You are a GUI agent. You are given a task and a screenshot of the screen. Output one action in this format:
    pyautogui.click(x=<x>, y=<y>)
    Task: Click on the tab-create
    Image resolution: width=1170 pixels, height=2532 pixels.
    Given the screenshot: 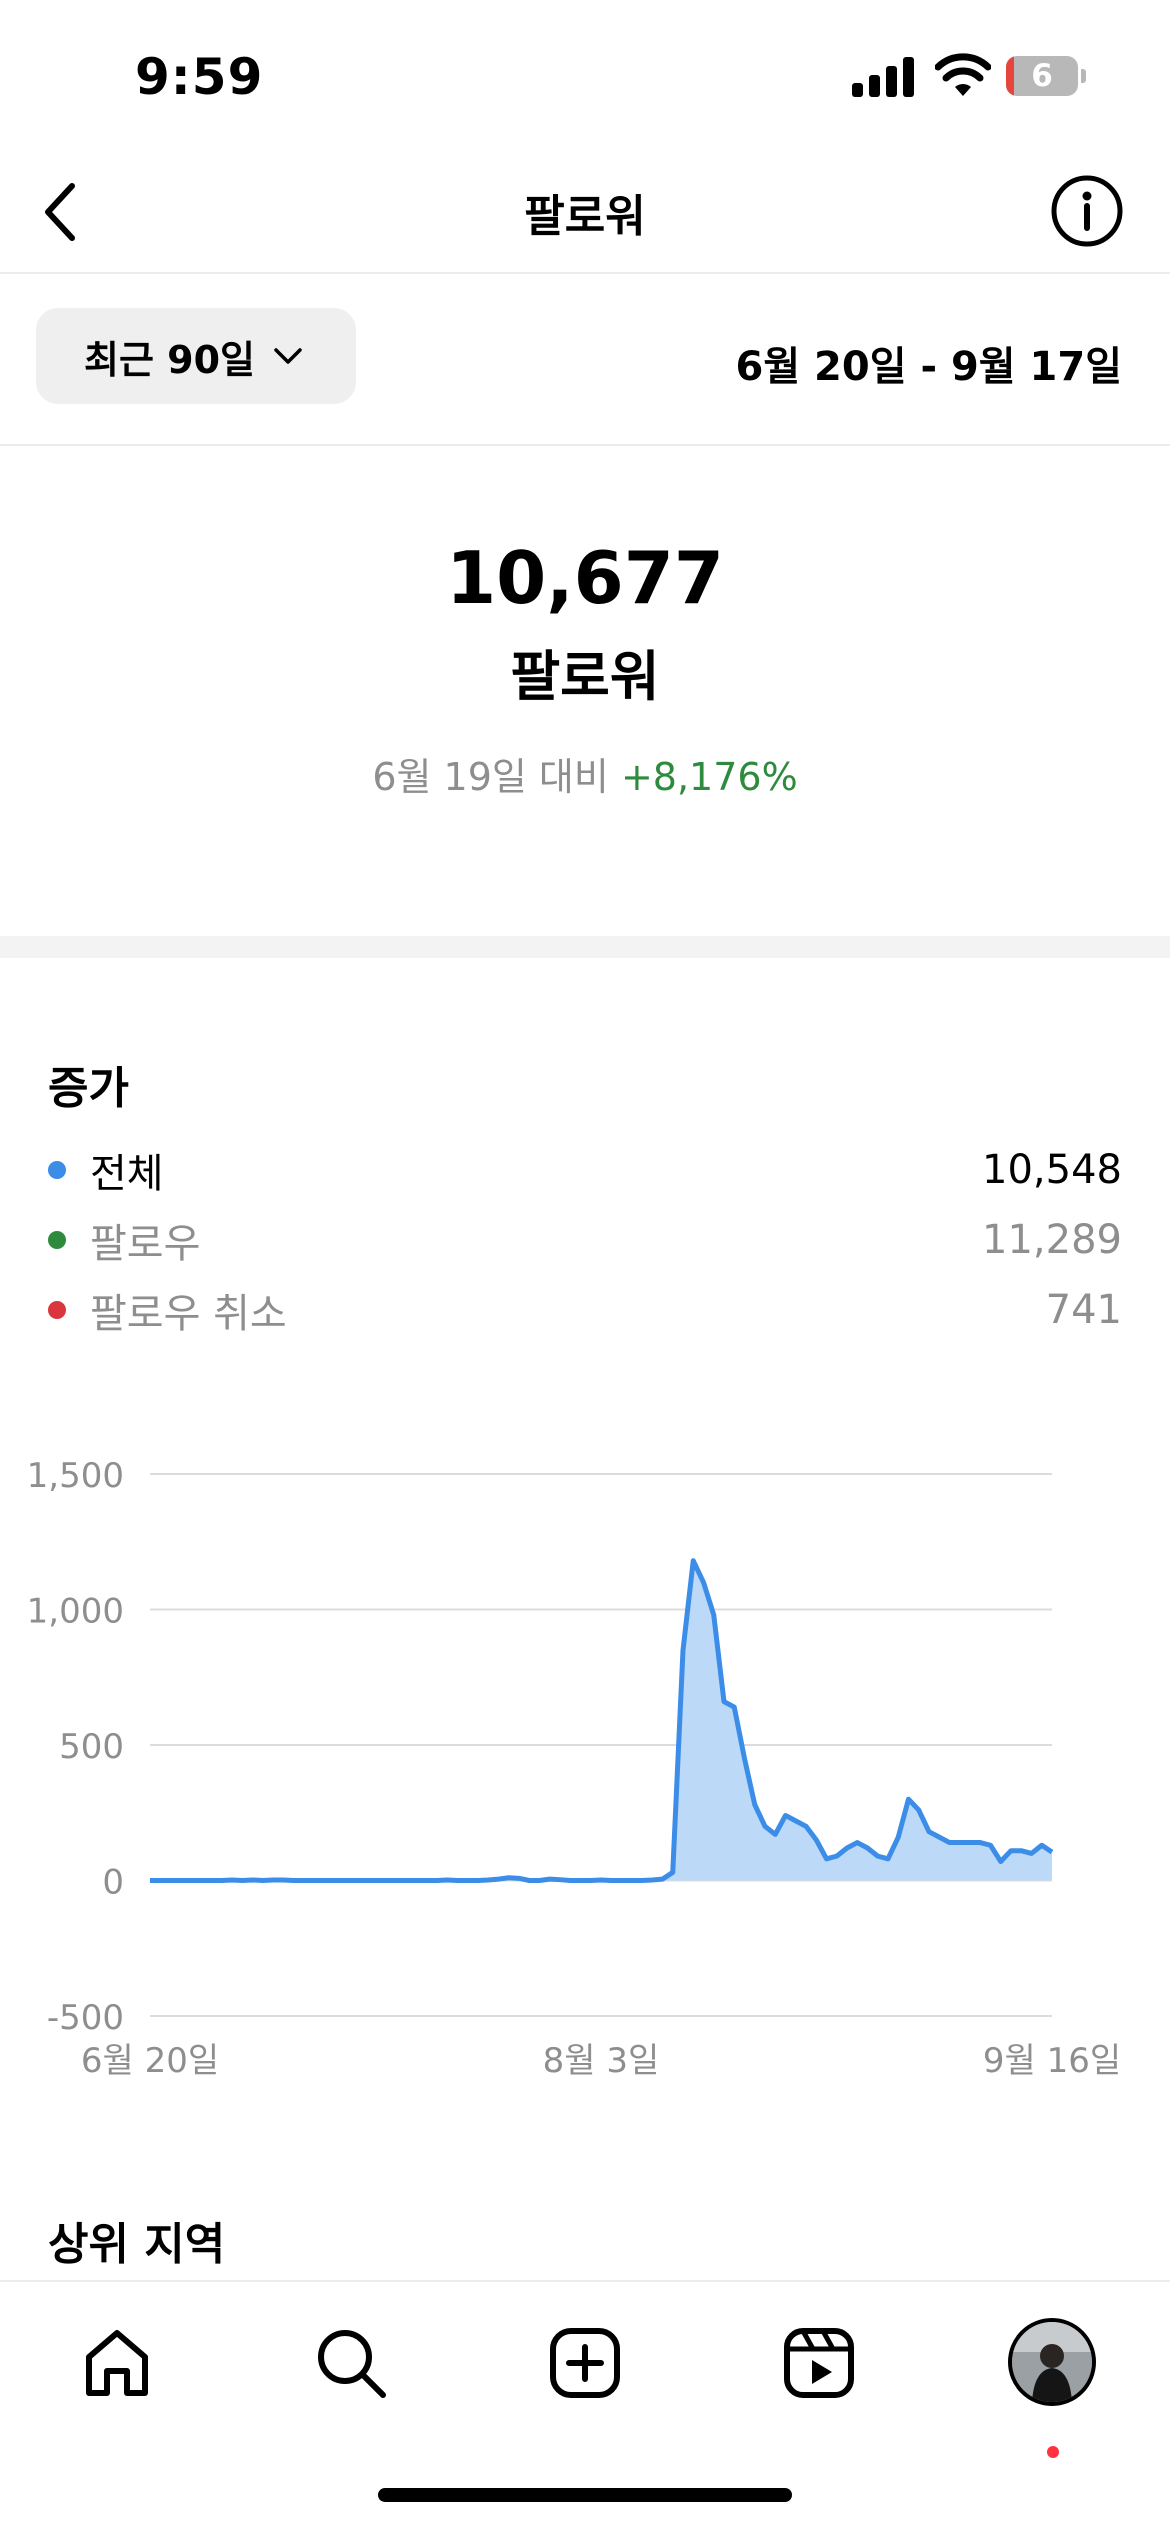 What is the action you would take?
    pyautogui.click(x=585, y=2363)
    